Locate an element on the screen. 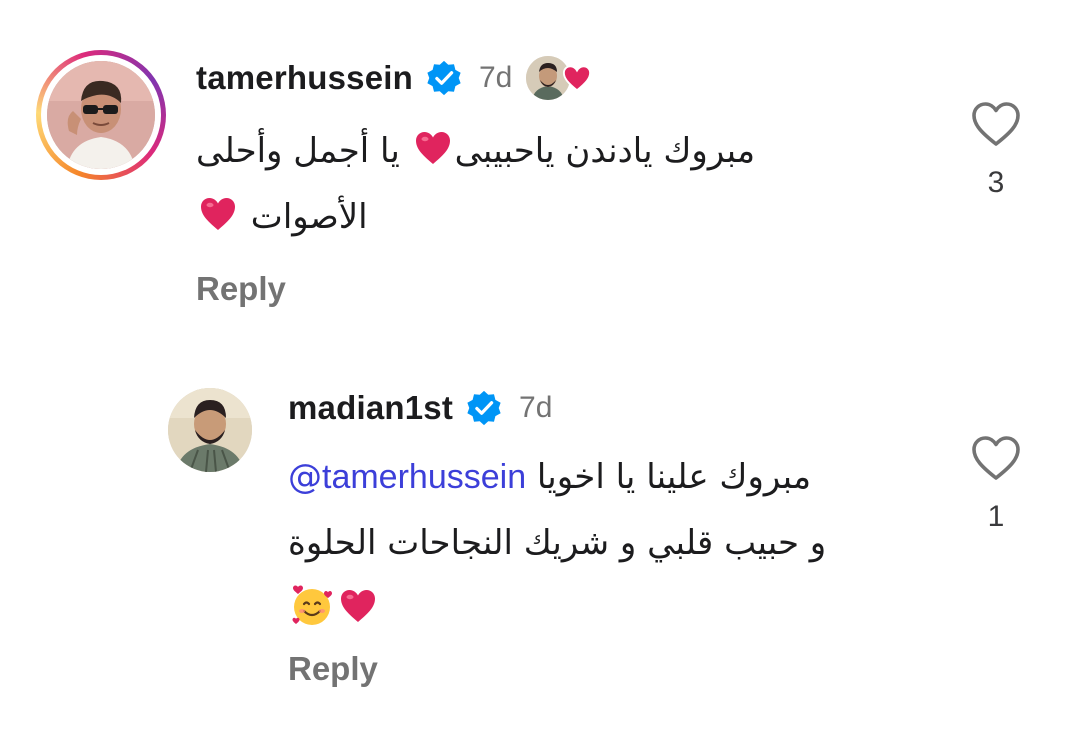 This screenshot has width=1080, height=738. comment-header: madian1st 7d is located at coordinates (420, 408).